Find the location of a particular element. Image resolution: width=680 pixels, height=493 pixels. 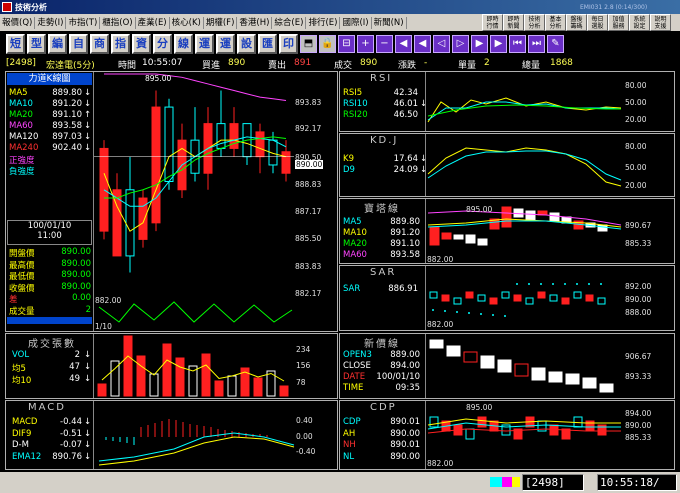

minimize-chart-icon: ⊟ is located at coordinates (346, 44).